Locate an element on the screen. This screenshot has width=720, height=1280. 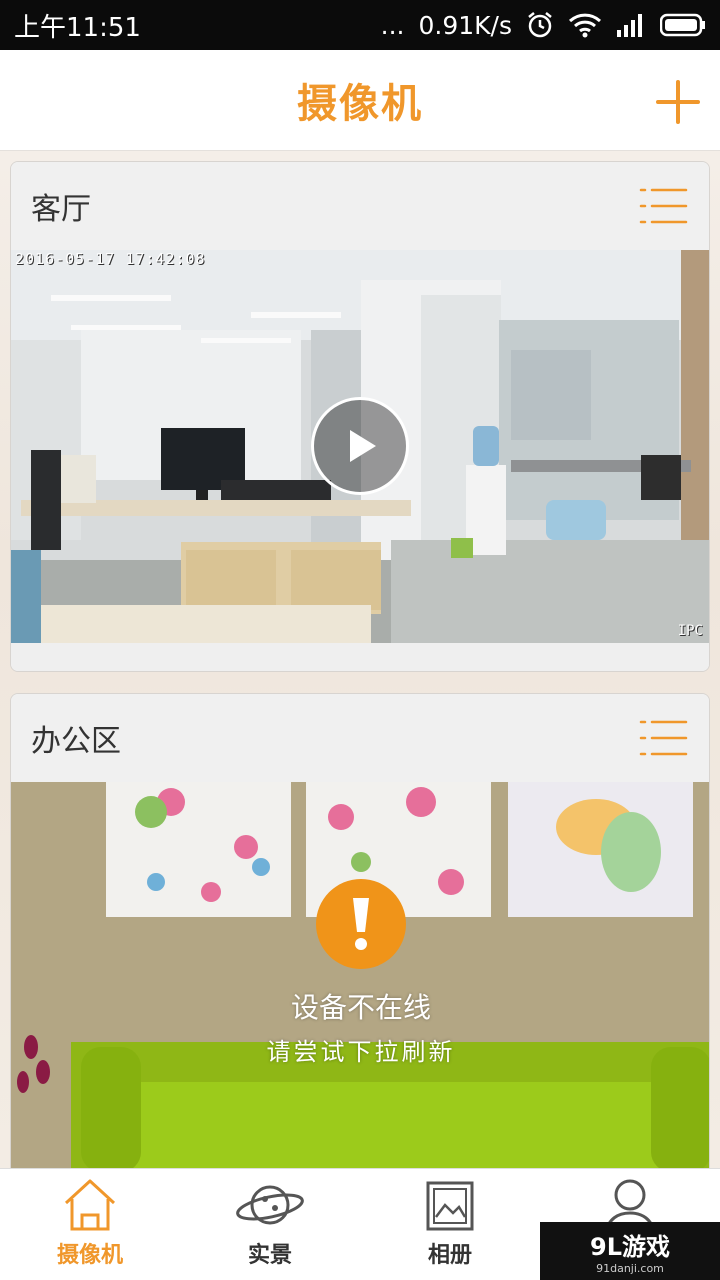
play-icon is located at coordinates (363, 446).